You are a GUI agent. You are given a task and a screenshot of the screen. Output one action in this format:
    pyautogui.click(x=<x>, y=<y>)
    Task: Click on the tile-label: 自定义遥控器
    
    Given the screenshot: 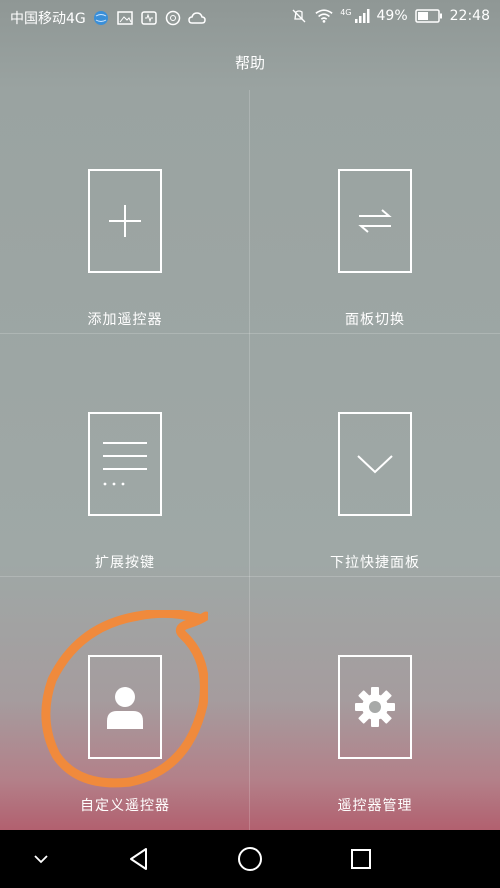 What is the action you would take?
    pyautogui.click(x=125, y=806)
    